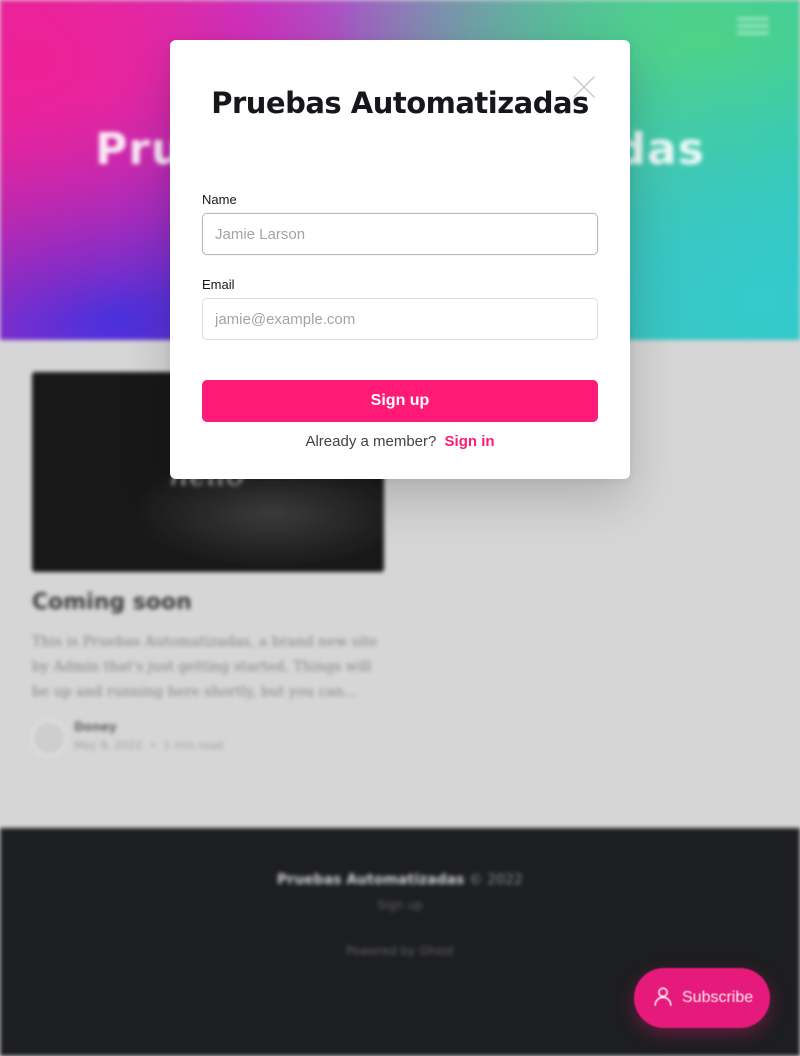 The height and width of the screenshot is (1056, 800). Describe the element at coordinates (663, 998) in the screenshot. I see `user-icon` at that location.